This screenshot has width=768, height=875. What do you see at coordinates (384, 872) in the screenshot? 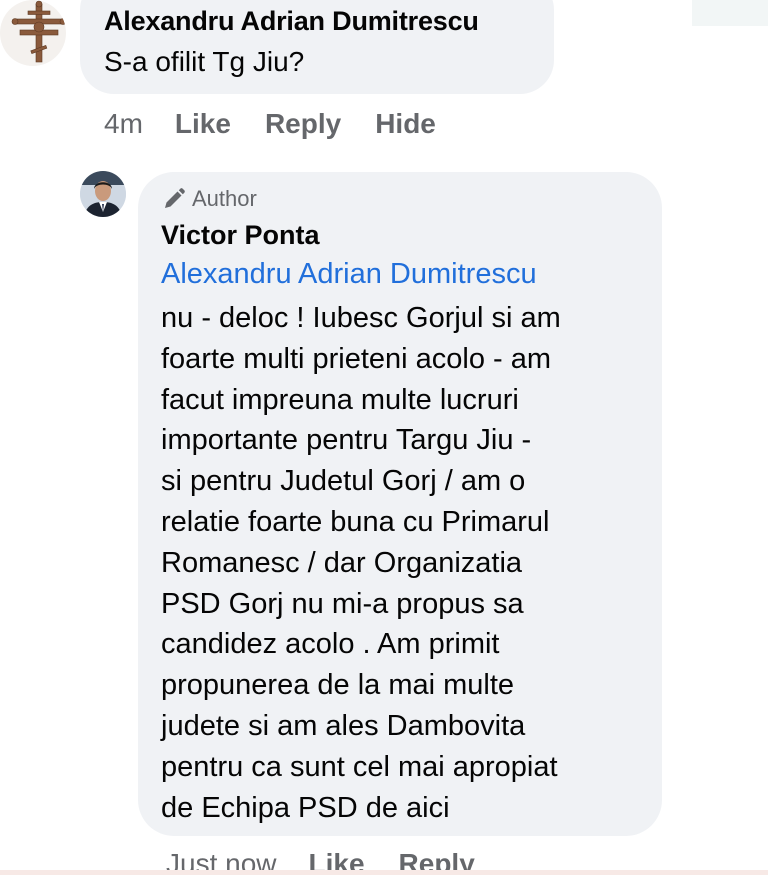
I see `bottom-edge` at bounding box center [384, 872].